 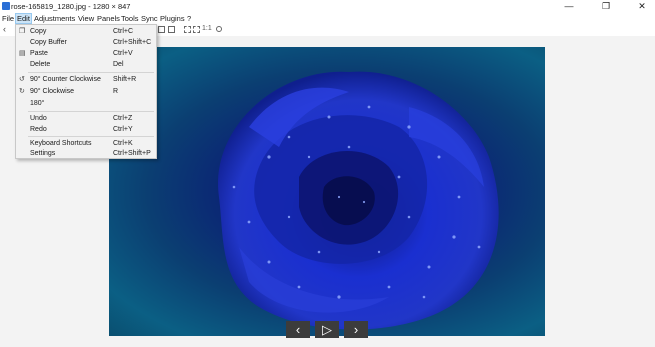 I want to click on previous-image-button: ‹, so click(x=298, y=329).